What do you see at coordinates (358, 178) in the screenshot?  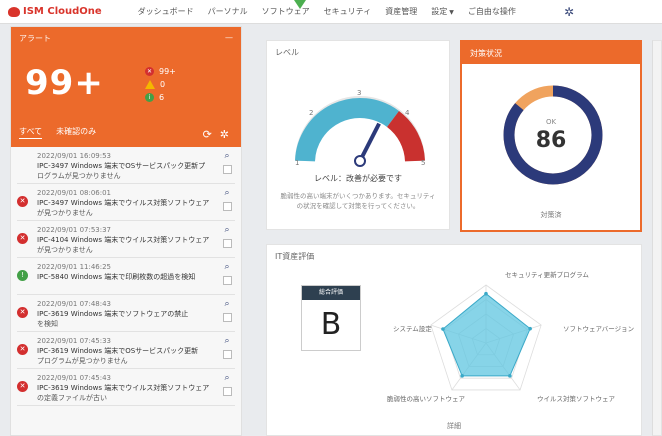 I see `level-status-text: レベル：改善が必要です` at bounding box center [358, 178].